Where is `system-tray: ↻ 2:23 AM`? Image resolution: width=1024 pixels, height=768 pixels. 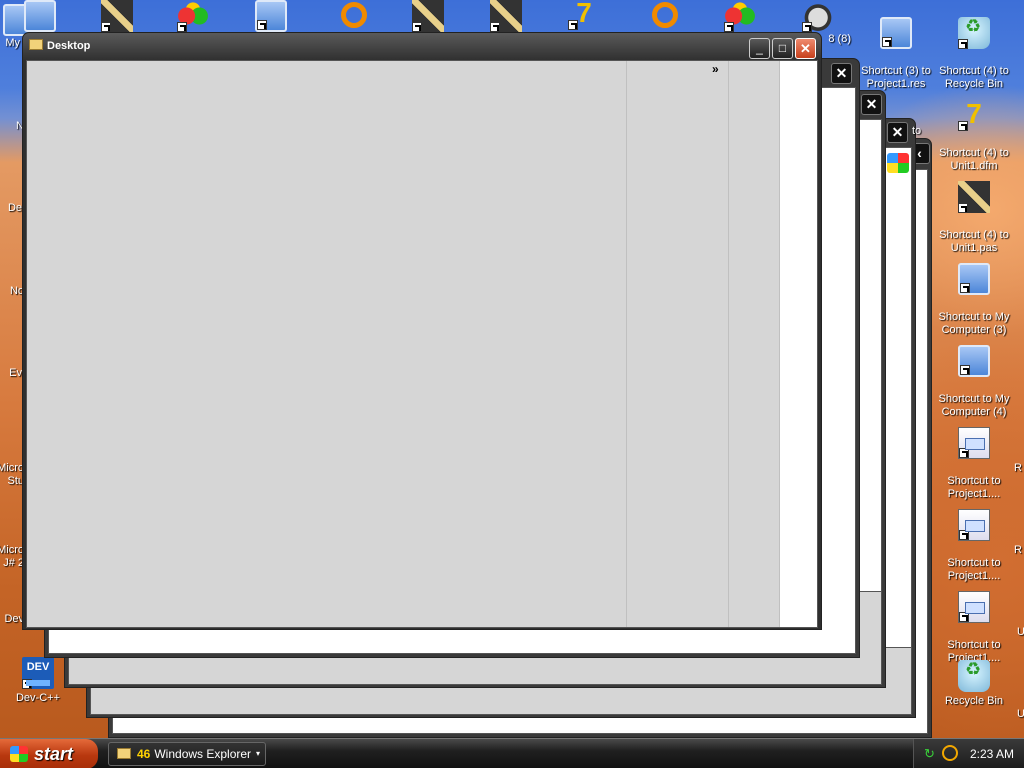
system-tray: ↻ 2:23 AM is located at coordinates (968, 753).